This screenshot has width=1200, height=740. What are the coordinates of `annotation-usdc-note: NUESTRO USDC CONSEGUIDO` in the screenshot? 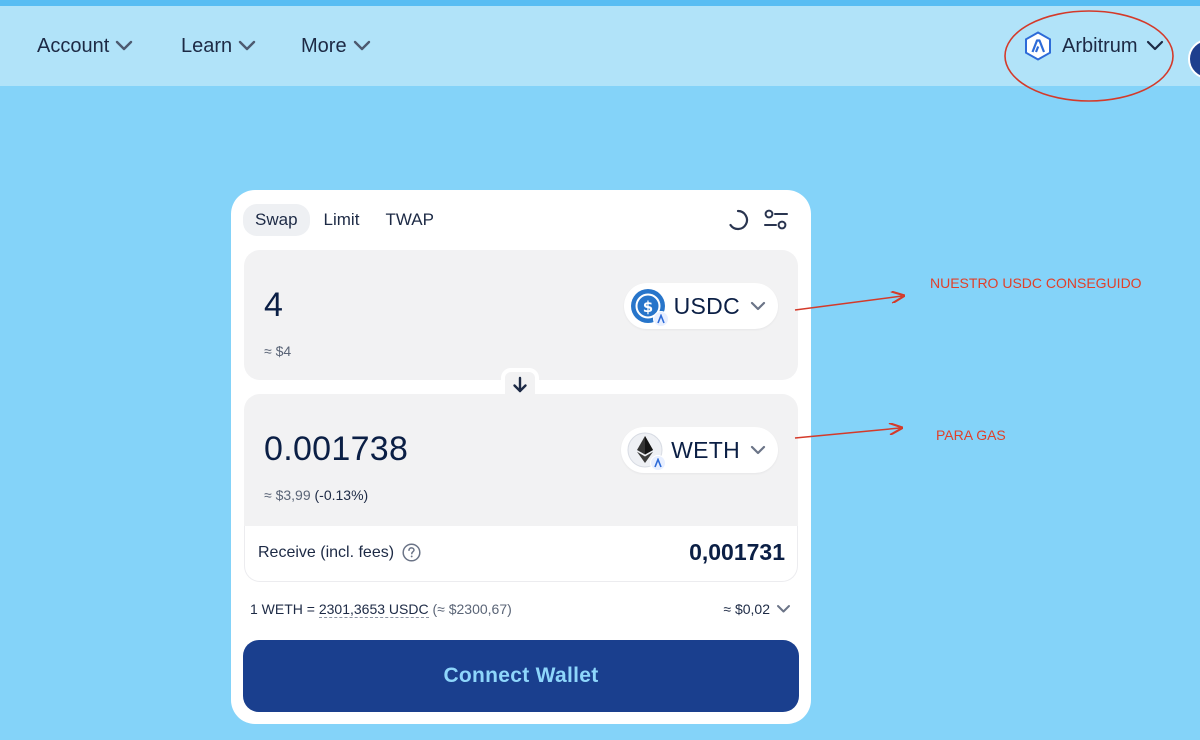 It's located at (1036, 283).